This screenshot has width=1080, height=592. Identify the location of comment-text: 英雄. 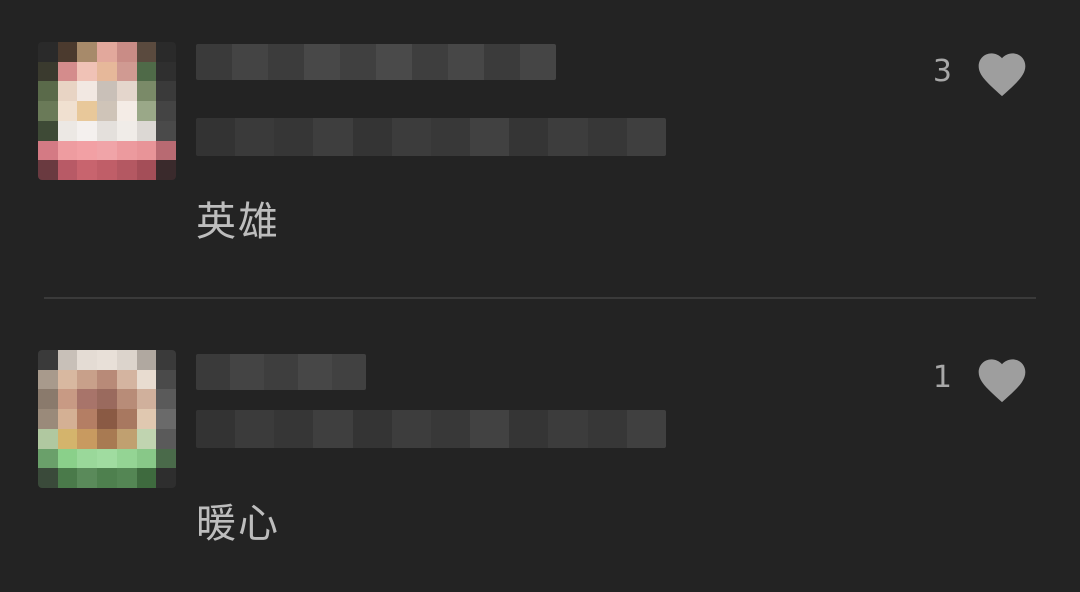
(238, 222).